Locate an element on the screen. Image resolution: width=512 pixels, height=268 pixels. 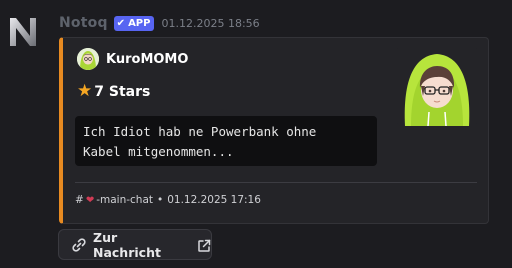
channel-hash: # is located at coordinates (79, 200).